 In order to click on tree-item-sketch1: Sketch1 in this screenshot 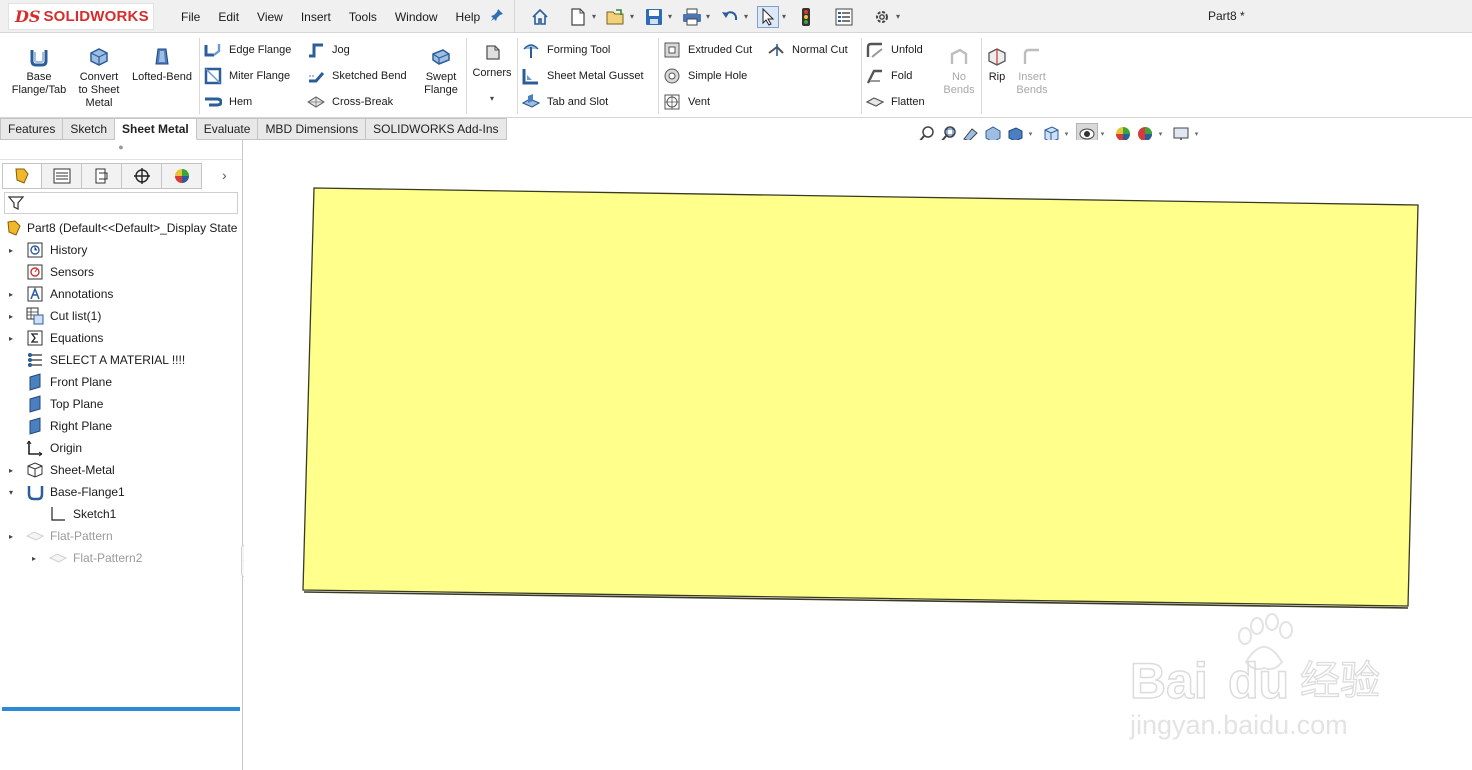, I will do `click(121, 514)`.